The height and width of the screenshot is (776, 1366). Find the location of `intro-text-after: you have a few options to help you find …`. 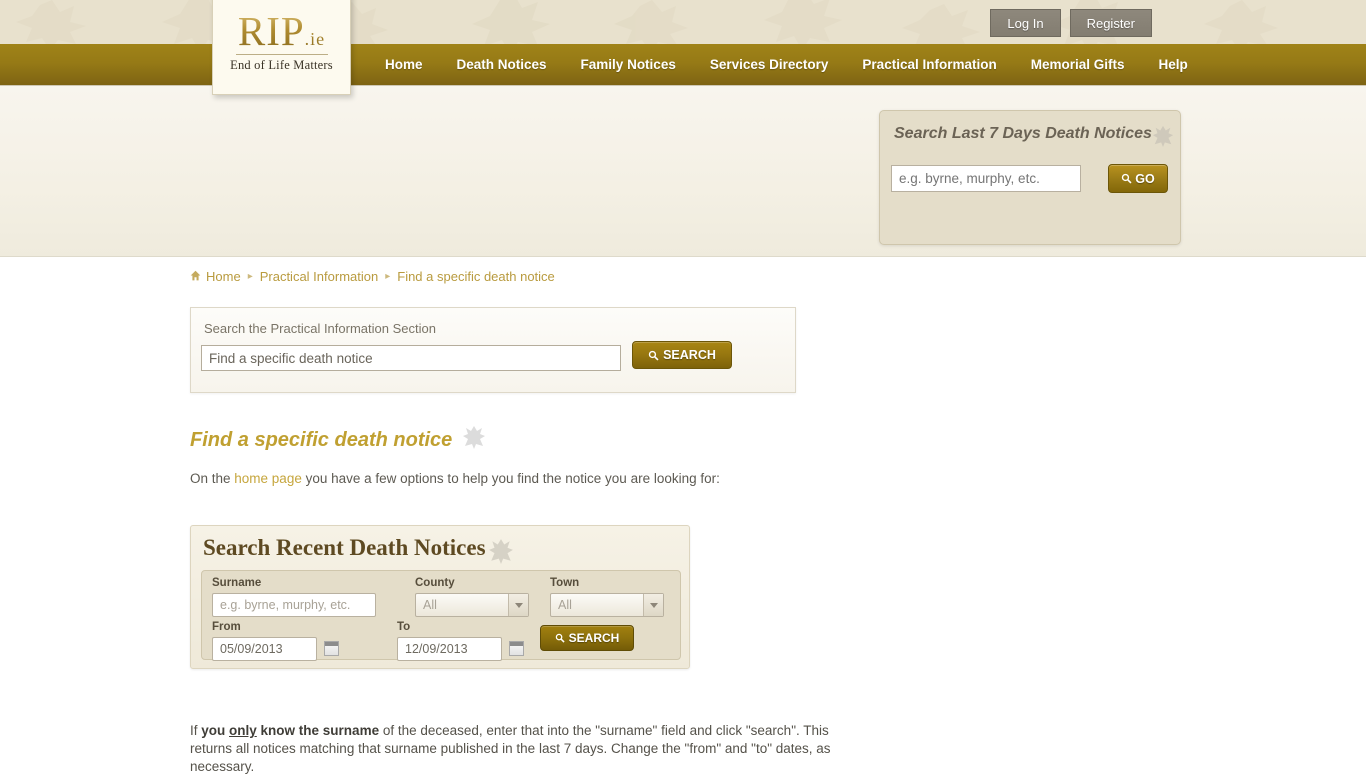

intro-text-after: you have a few options to help you find … is located at coordinates (510, 478).